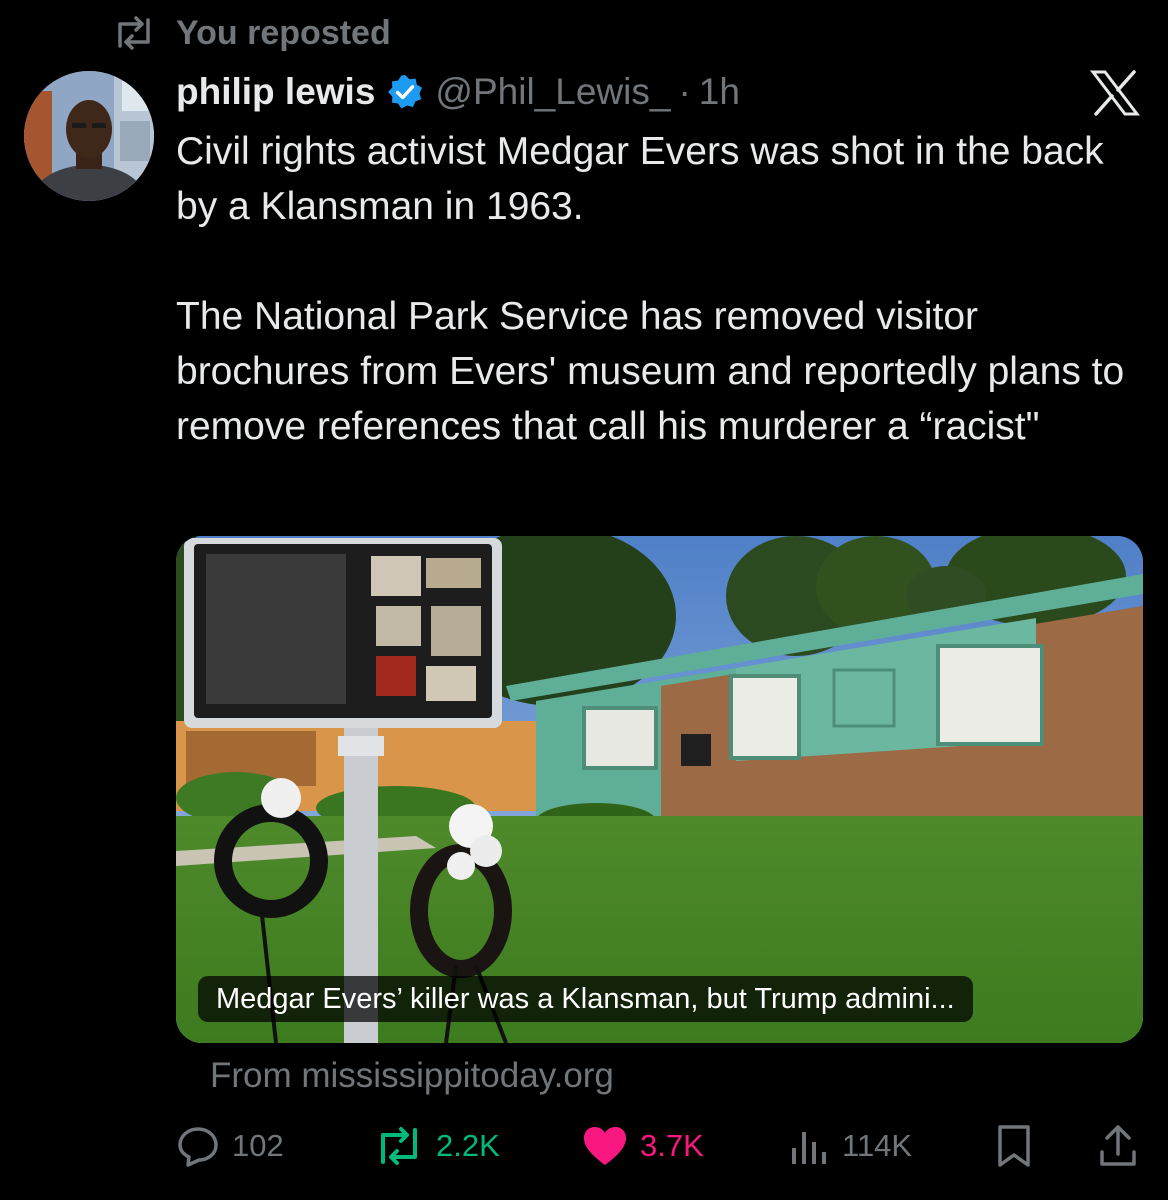  I want to click on views-icon, so click(810, 1146).